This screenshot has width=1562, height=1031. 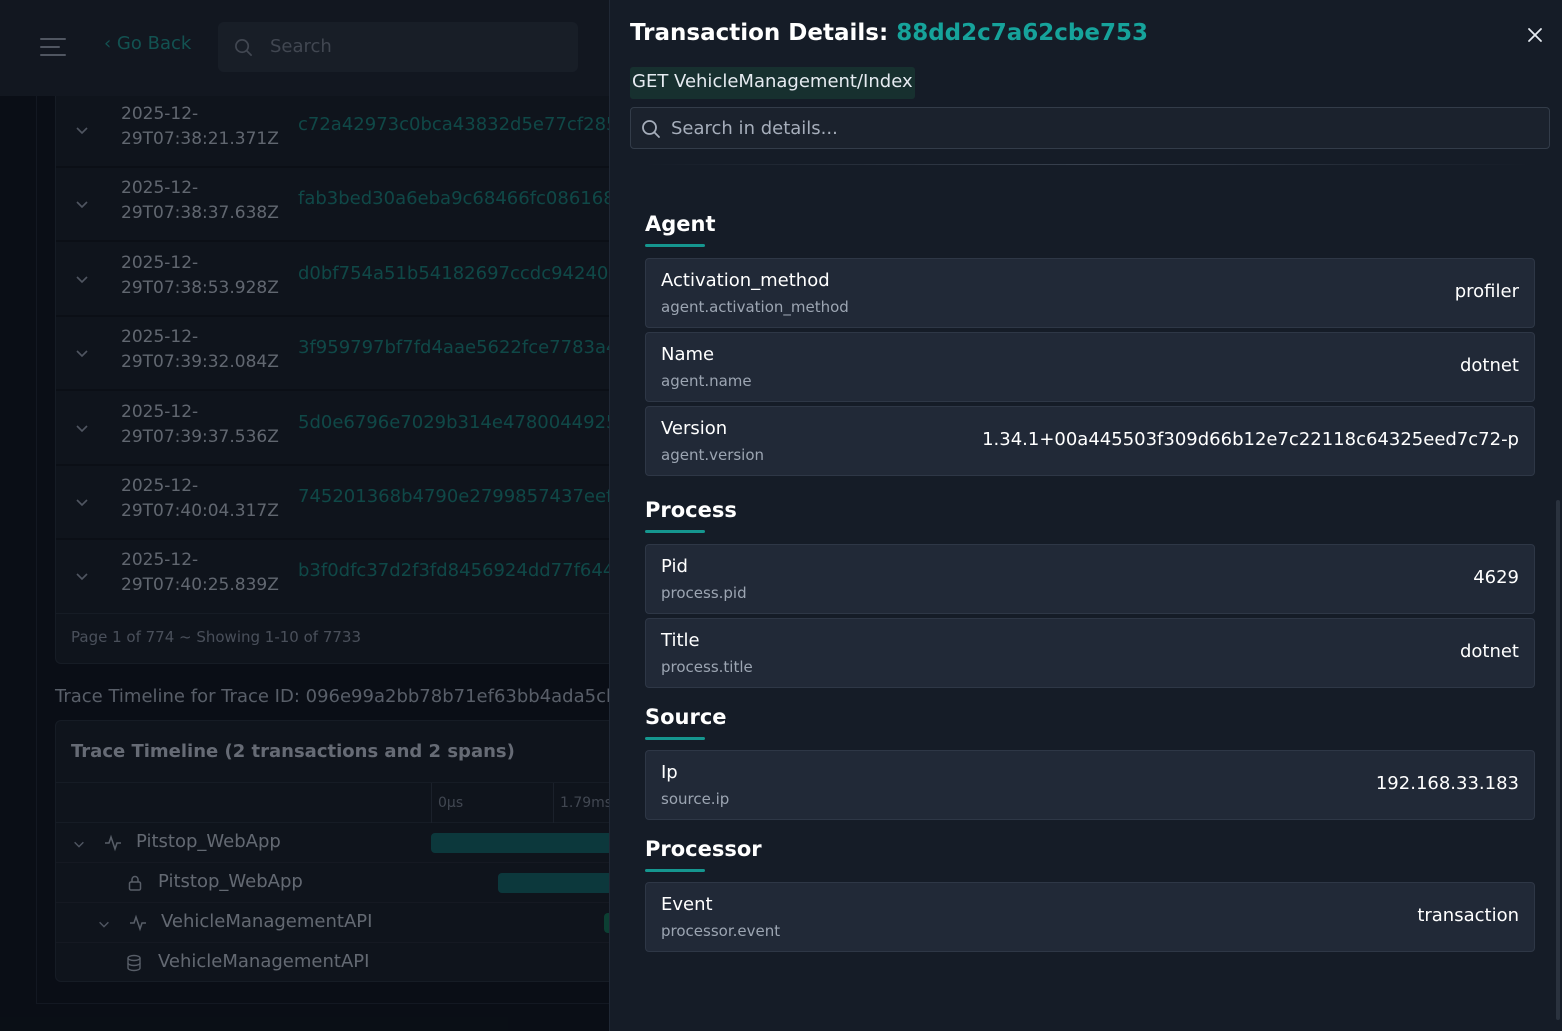 What do you see at coordinates (713, 455) in the screenshot?
I see `field-key: agent.version` at bounding box center [713, 455].